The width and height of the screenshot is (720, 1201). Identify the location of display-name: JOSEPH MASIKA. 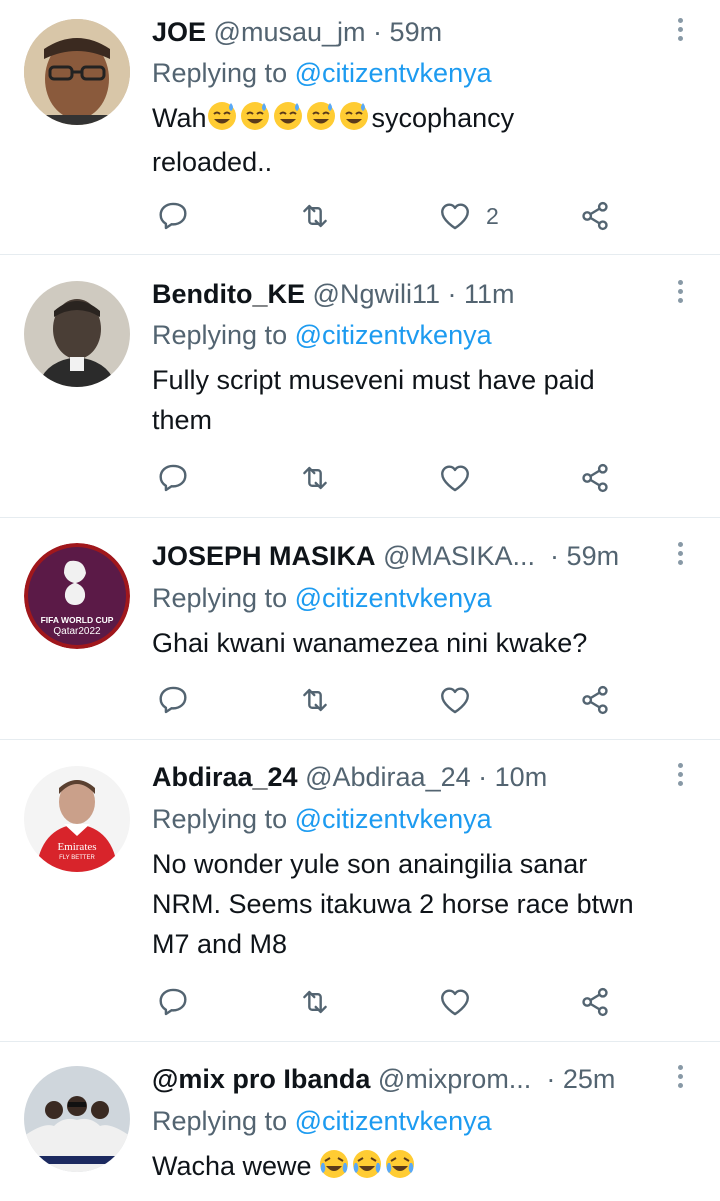
(264, 556).